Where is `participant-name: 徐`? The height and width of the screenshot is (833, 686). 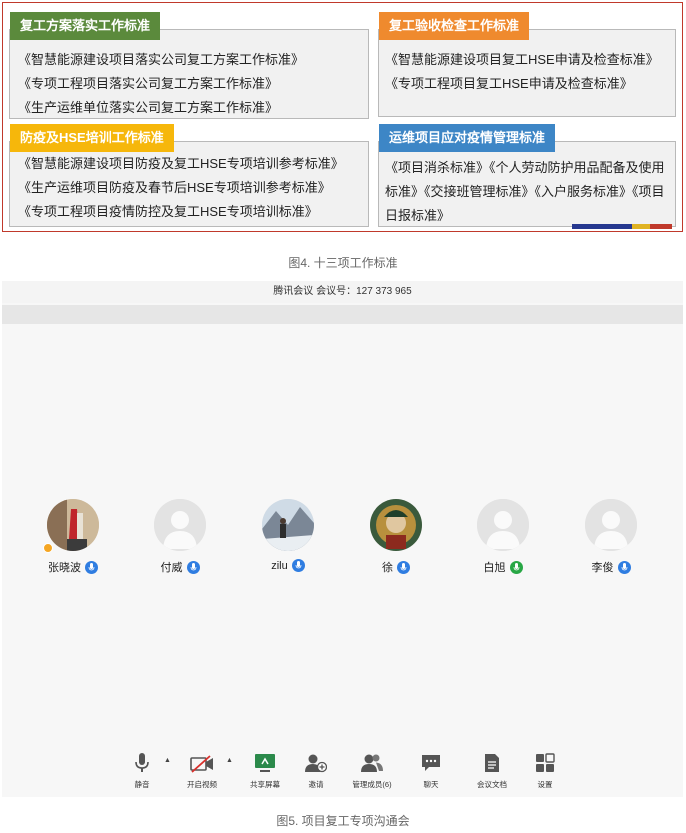
participant-name: 徐 is located at coordinates (387, 568).